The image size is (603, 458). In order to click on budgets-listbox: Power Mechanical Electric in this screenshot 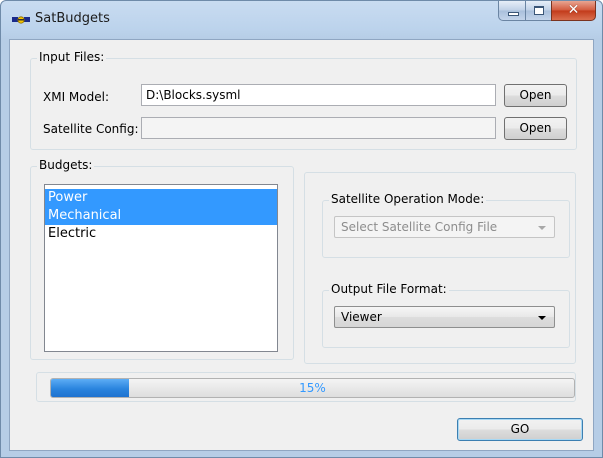, I will do `click(161, 268)`.